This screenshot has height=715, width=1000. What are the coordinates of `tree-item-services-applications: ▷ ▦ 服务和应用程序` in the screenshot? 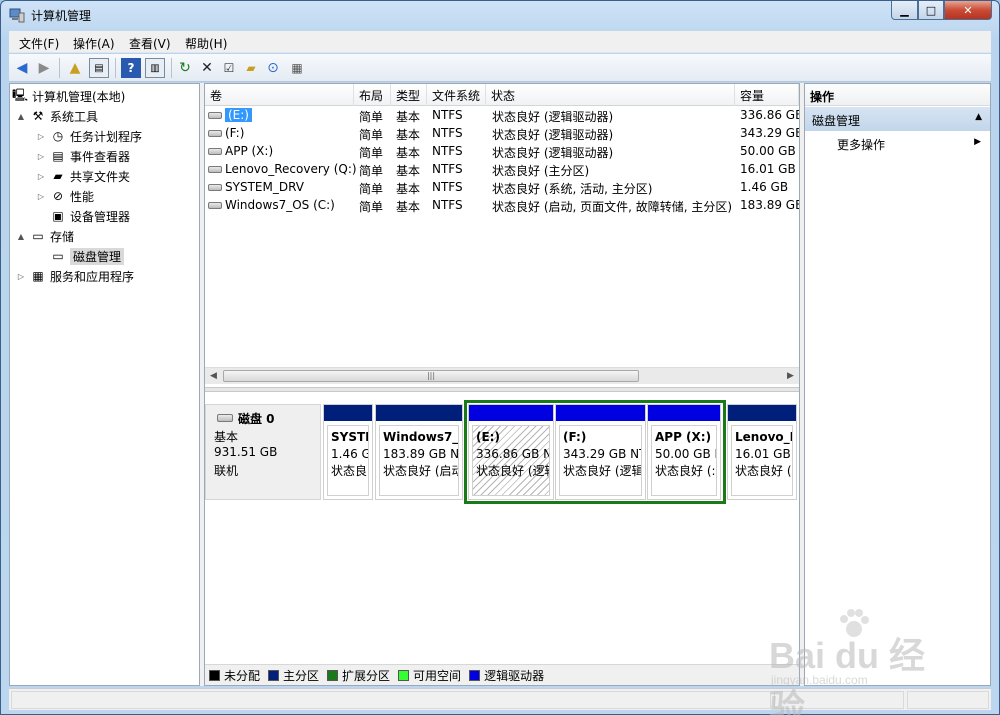 It's located at (75, 276).